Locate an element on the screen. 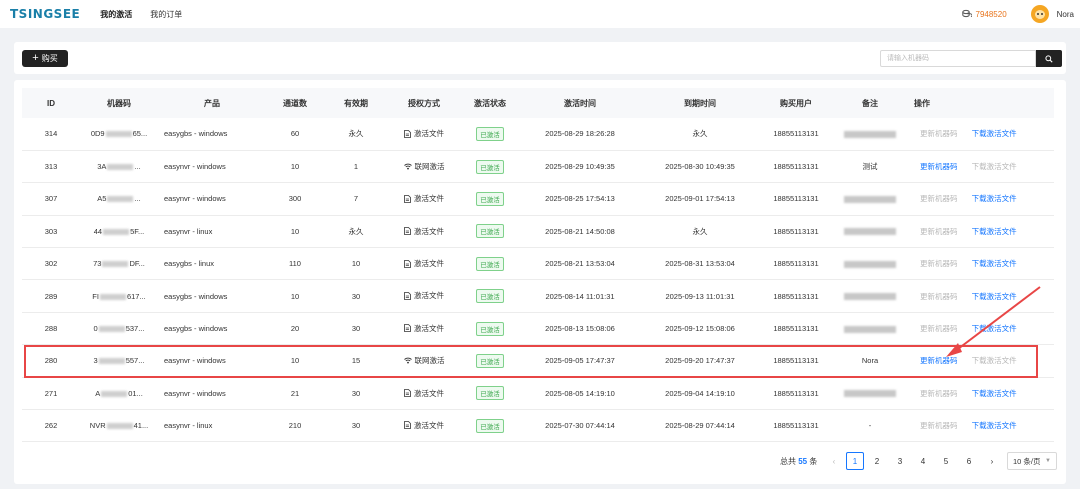 This screenshot has width=1080, height=489. page-5: 5 is located at coordinates (946, 461).